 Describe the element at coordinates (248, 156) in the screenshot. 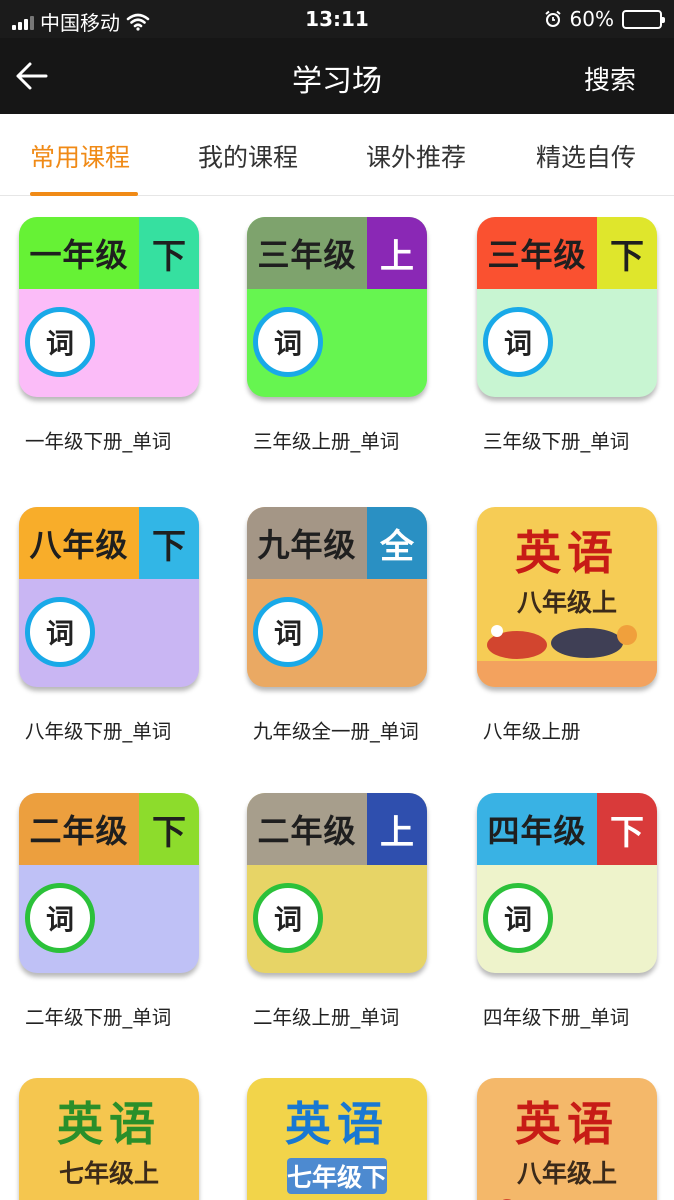

I see `tab-my-courses: 我的课程` at that location.